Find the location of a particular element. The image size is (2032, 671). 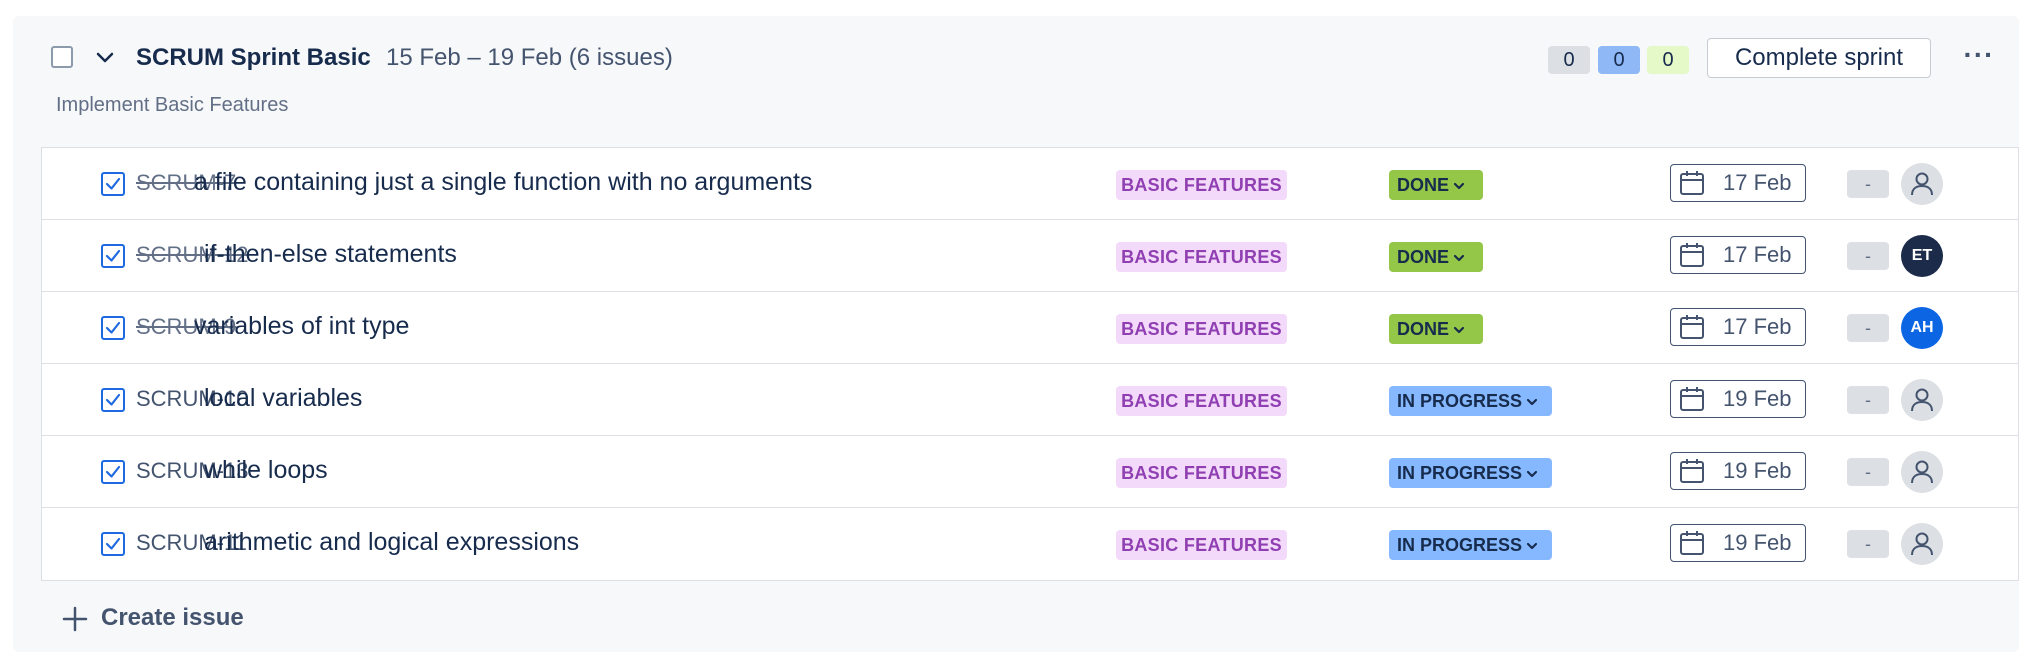

avatar-initials: AH is located at coordinates (1922, 327).